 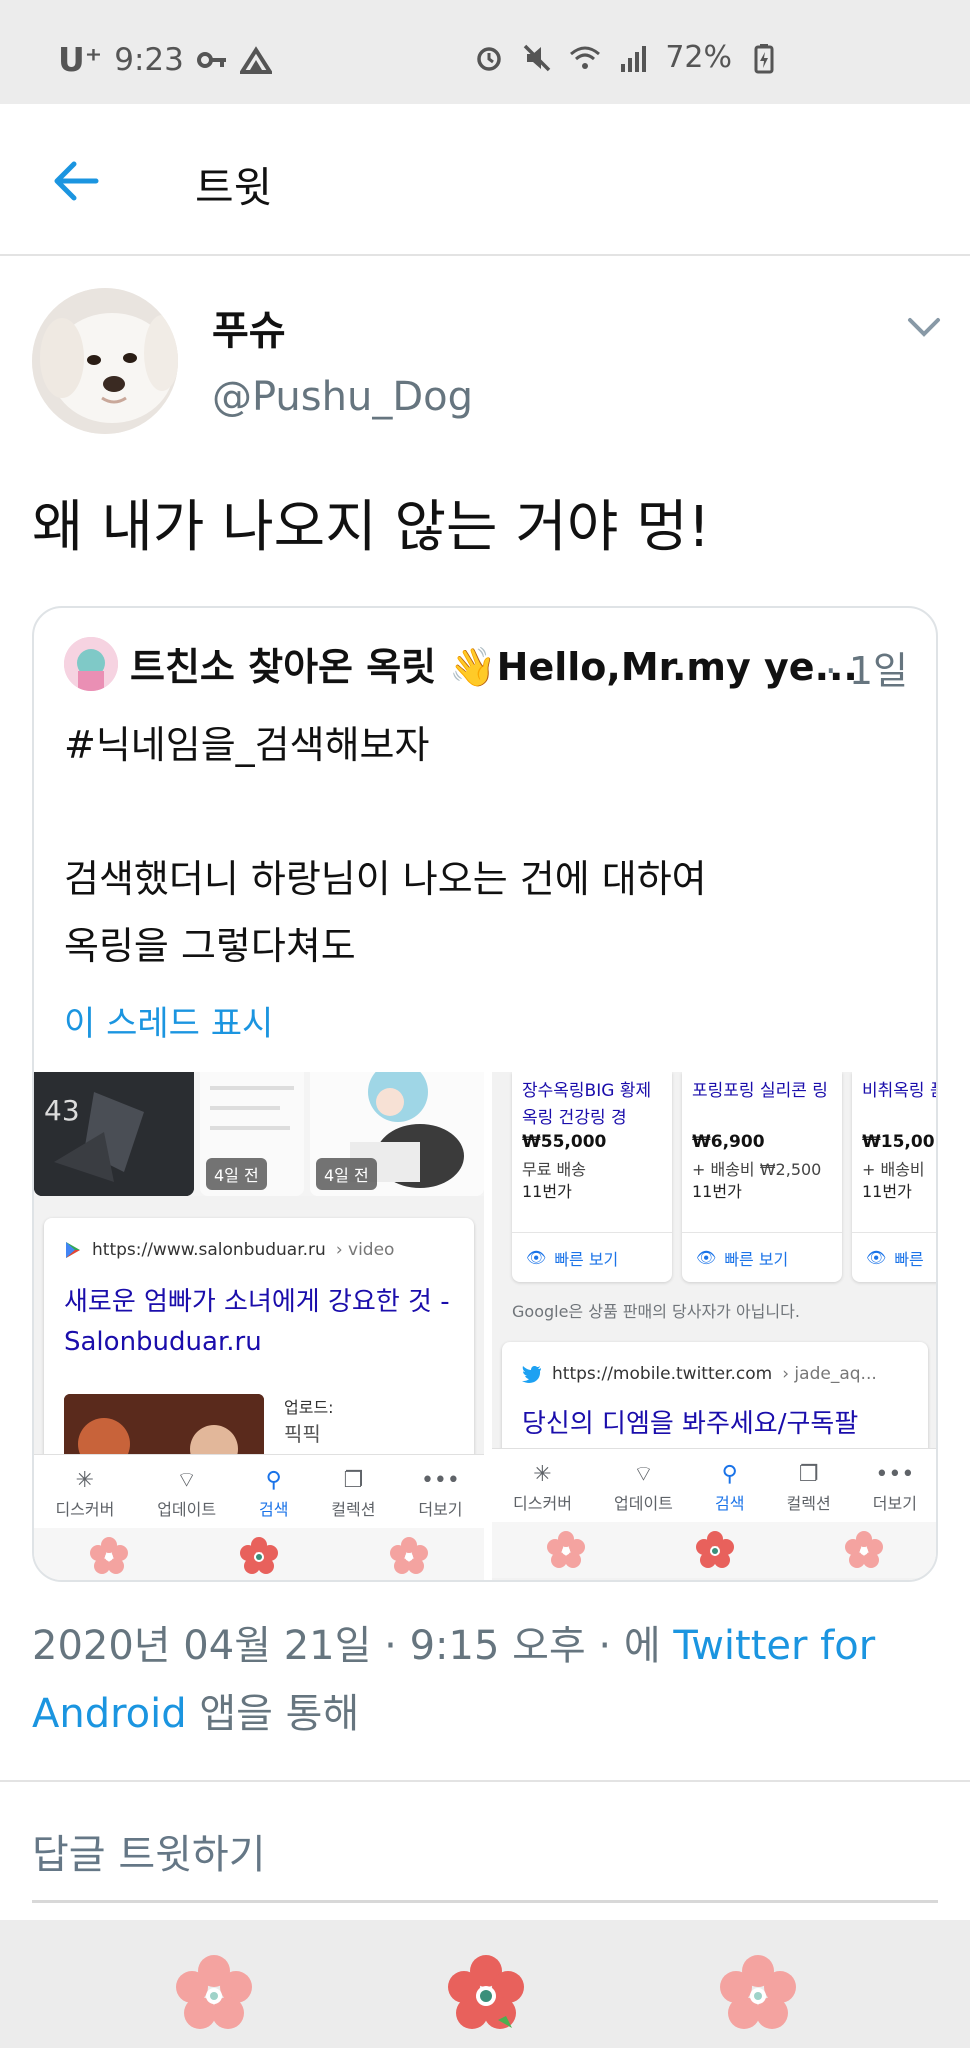 What do you see at coordinates (91, 663) in the screenshot?
I see `quote-author-avatar` at bounding box center [91, 663].